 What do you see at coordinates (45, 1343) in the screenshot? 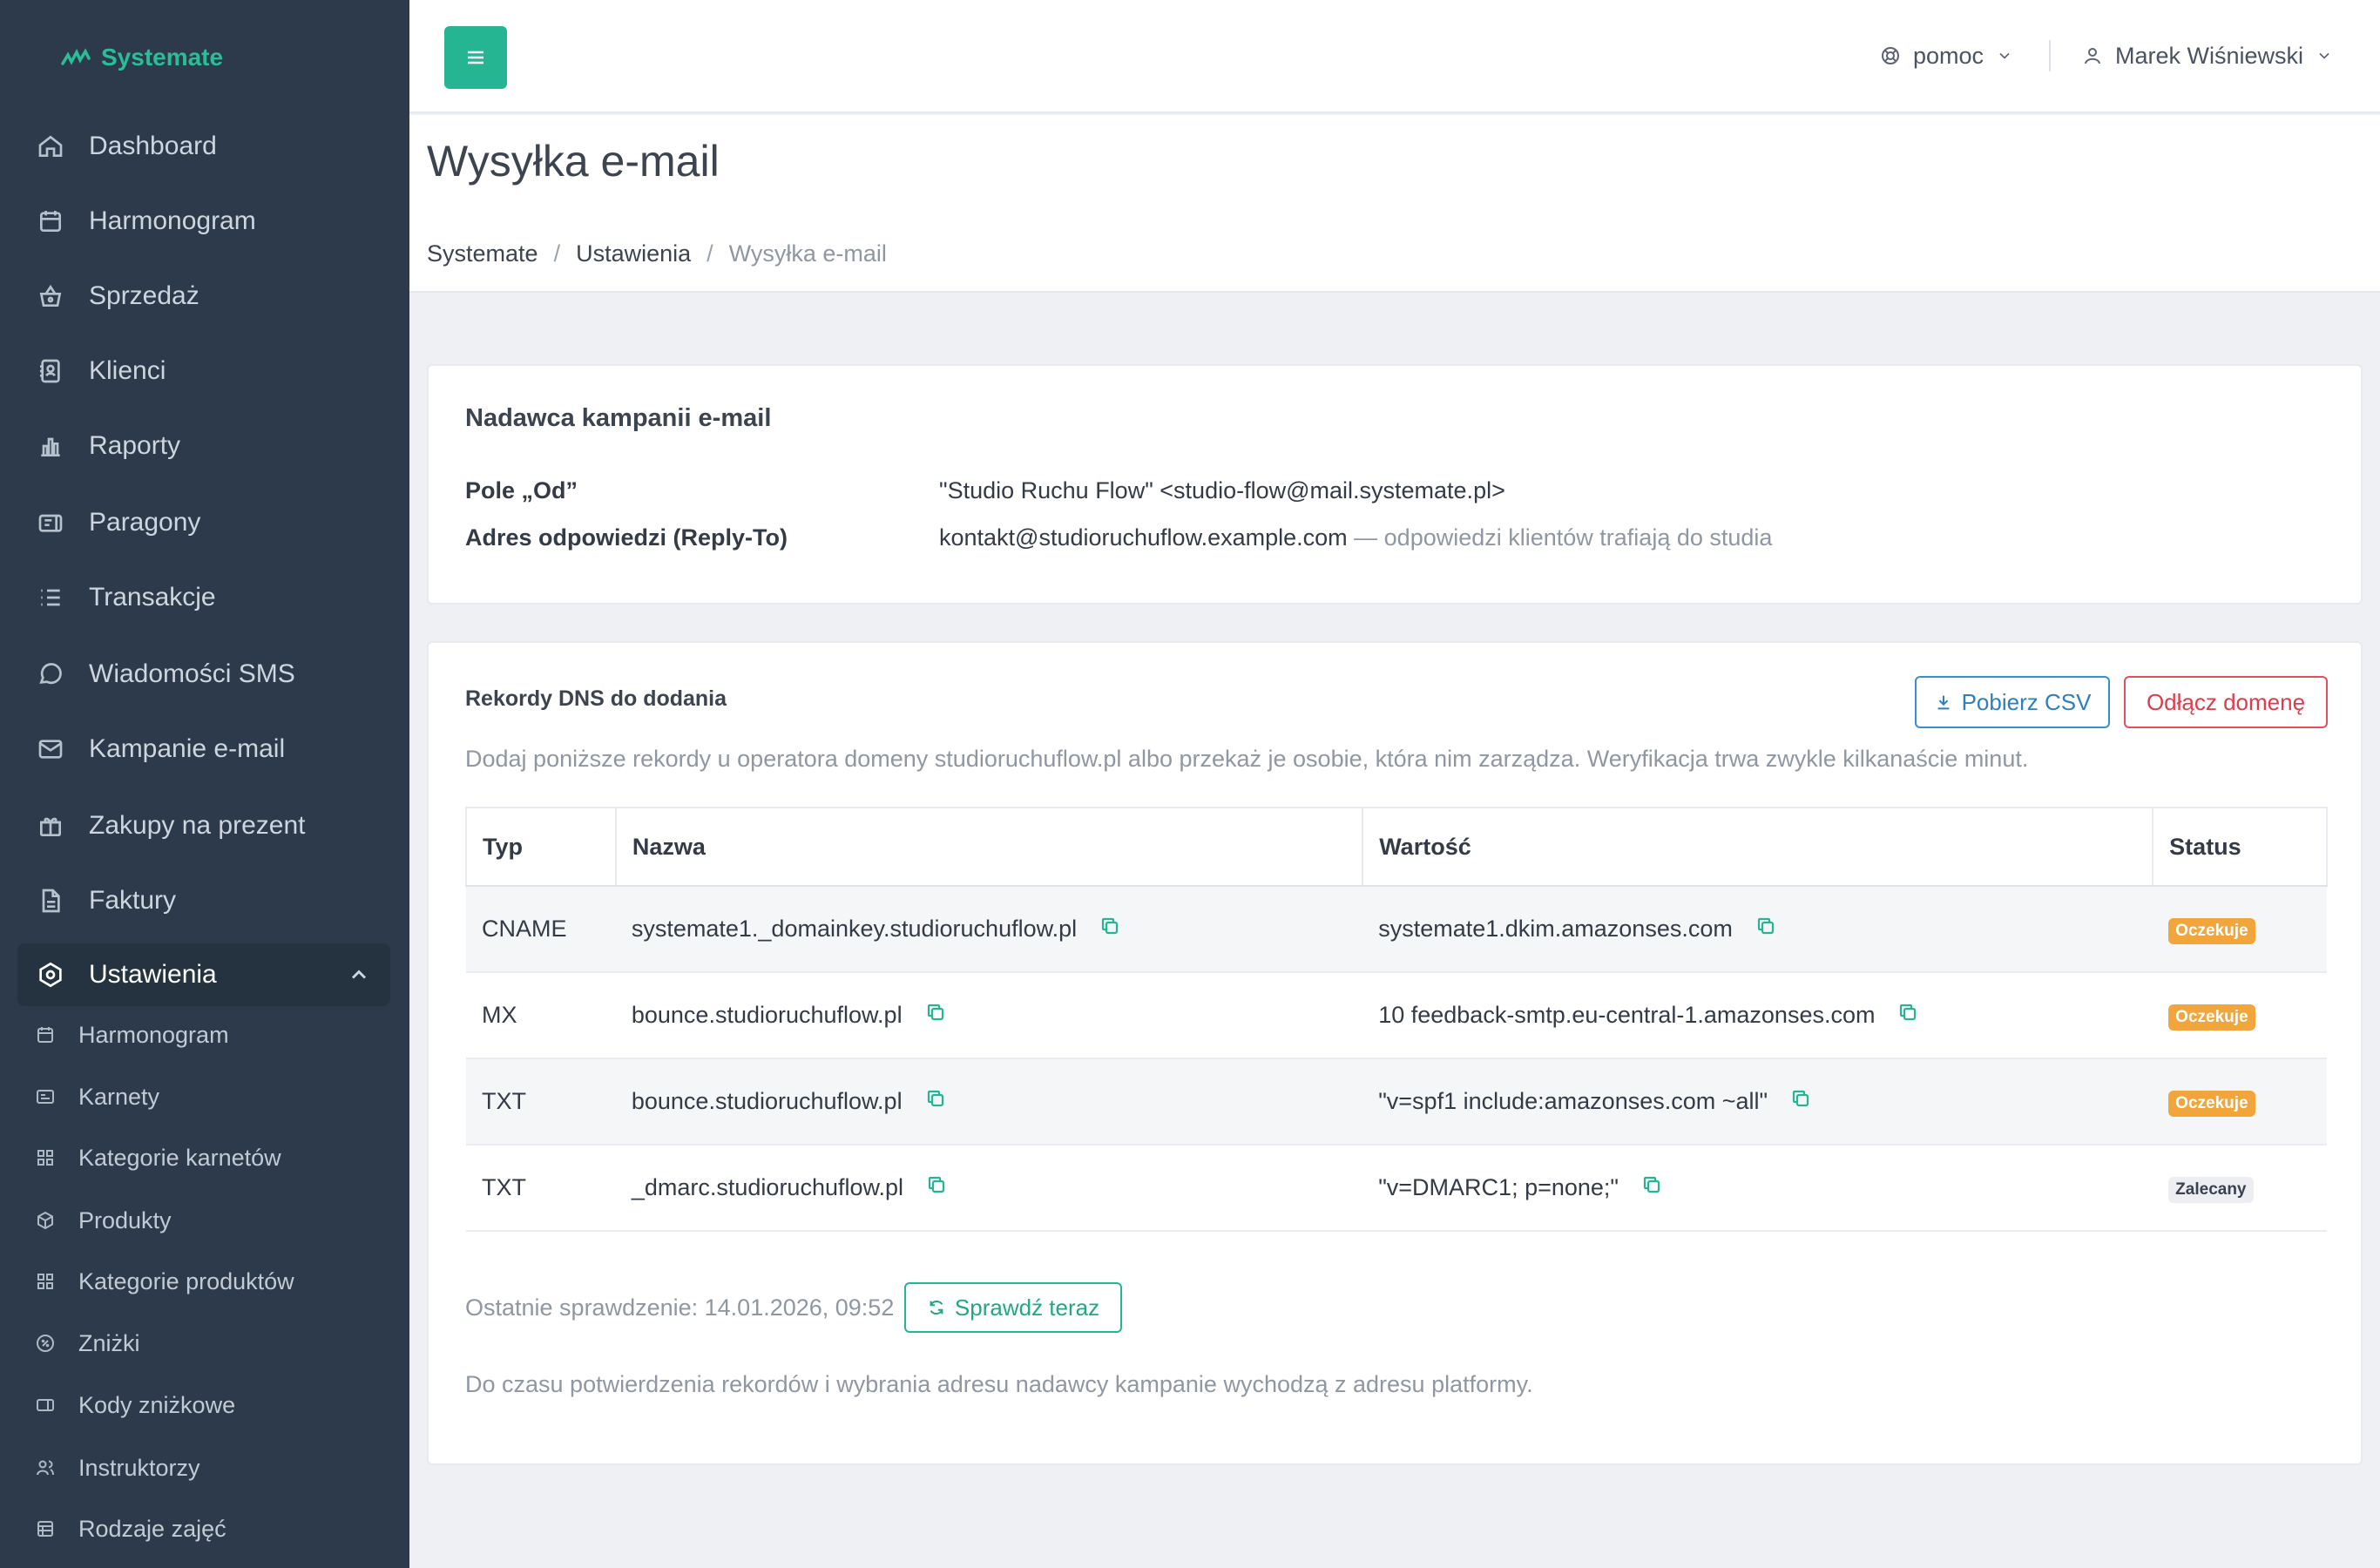
I see `discount-icon` at bounding box center [45, 1343].